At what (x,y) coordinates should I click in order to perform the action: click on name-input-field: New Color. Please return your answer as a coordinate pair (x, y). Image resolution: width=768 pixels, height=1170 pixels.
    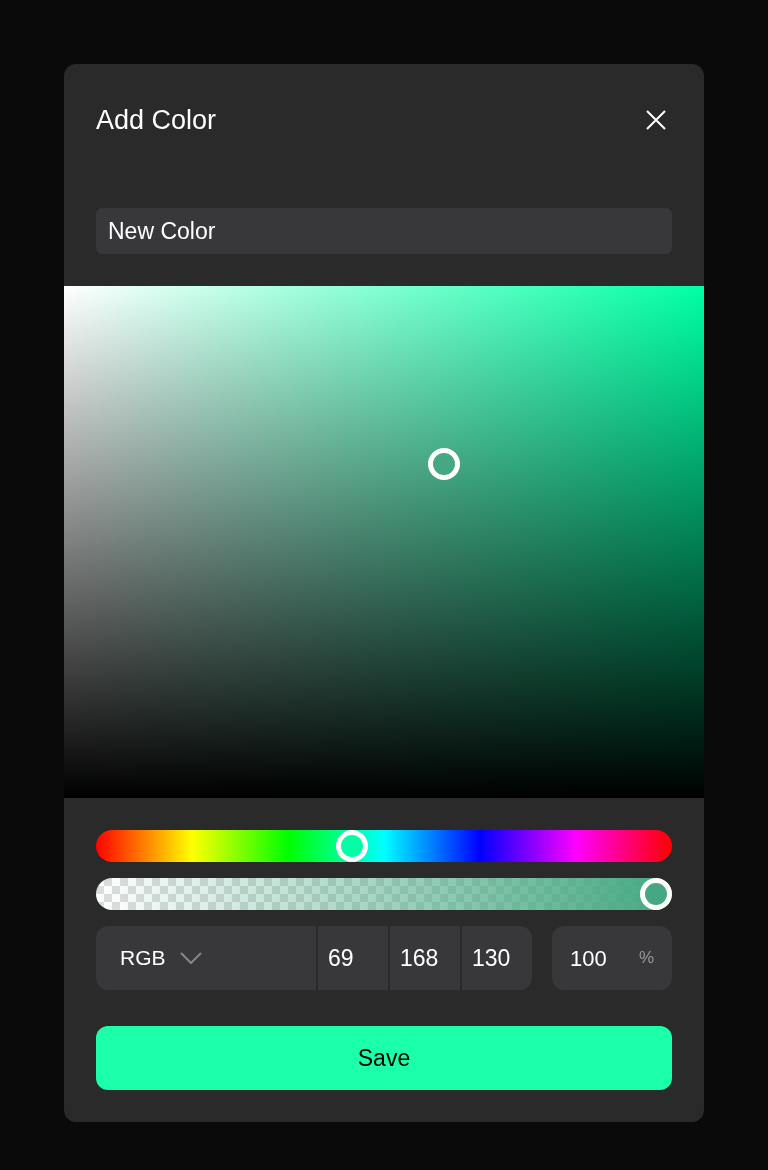
    Looking at the image, I should click on (384, 231).